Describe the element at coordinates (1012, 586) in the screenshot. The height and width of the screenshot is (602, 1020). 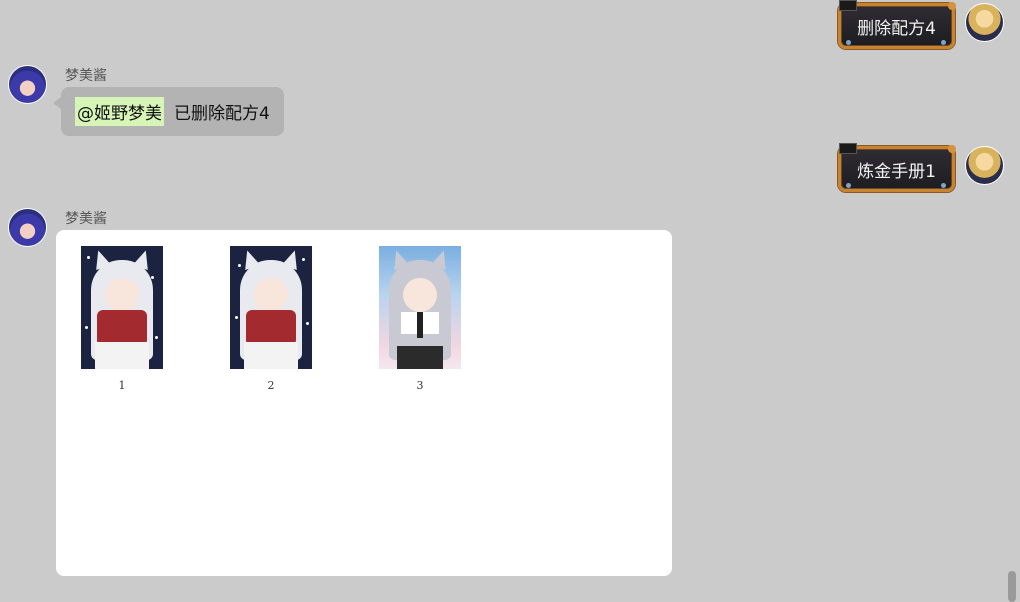
I see `scrollbar-thumb` at that location.